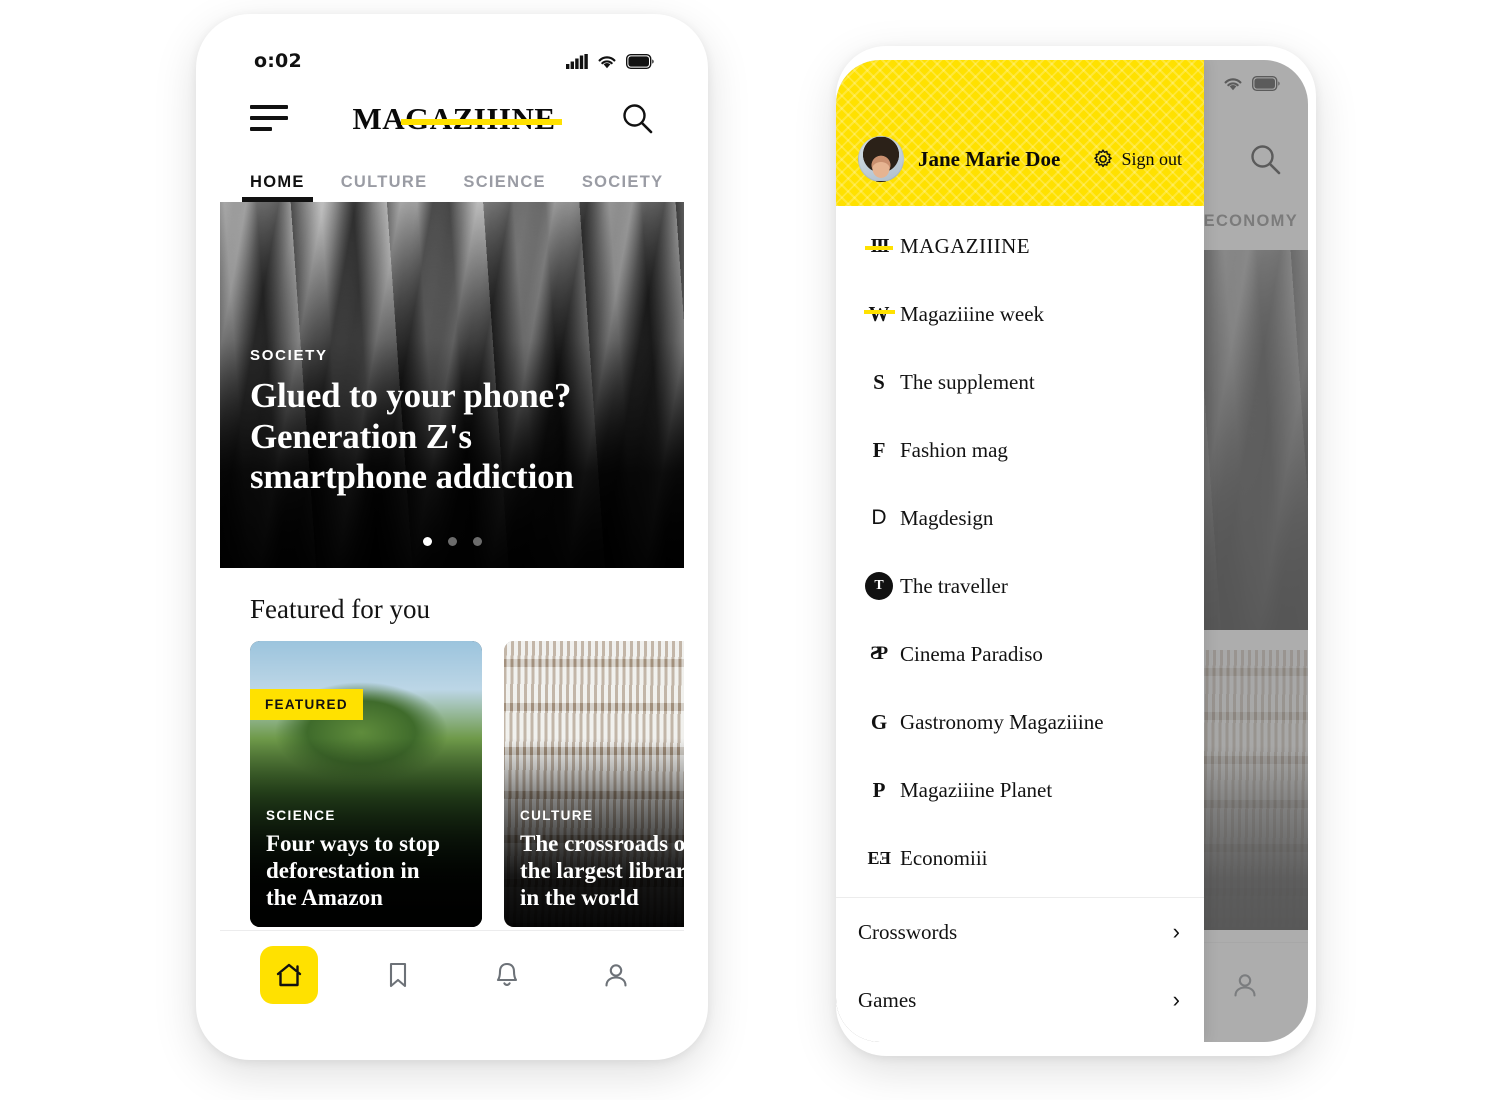  I want to click on bookmark-icon, so click(397, 974).